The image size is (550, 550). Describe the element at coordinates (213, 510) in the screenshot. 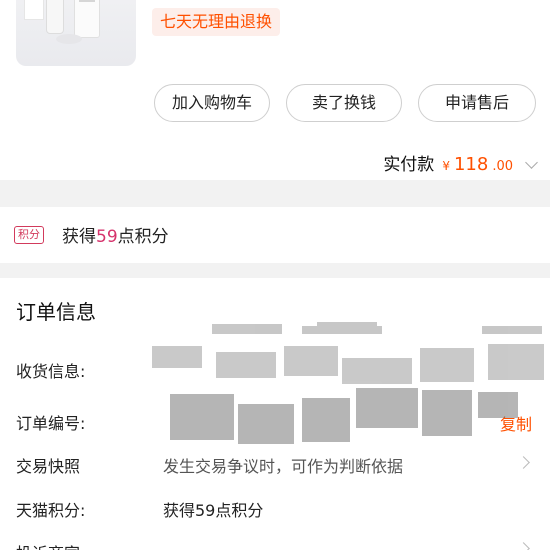

I see `tmall-points-value: 获得59点积分` at that location.